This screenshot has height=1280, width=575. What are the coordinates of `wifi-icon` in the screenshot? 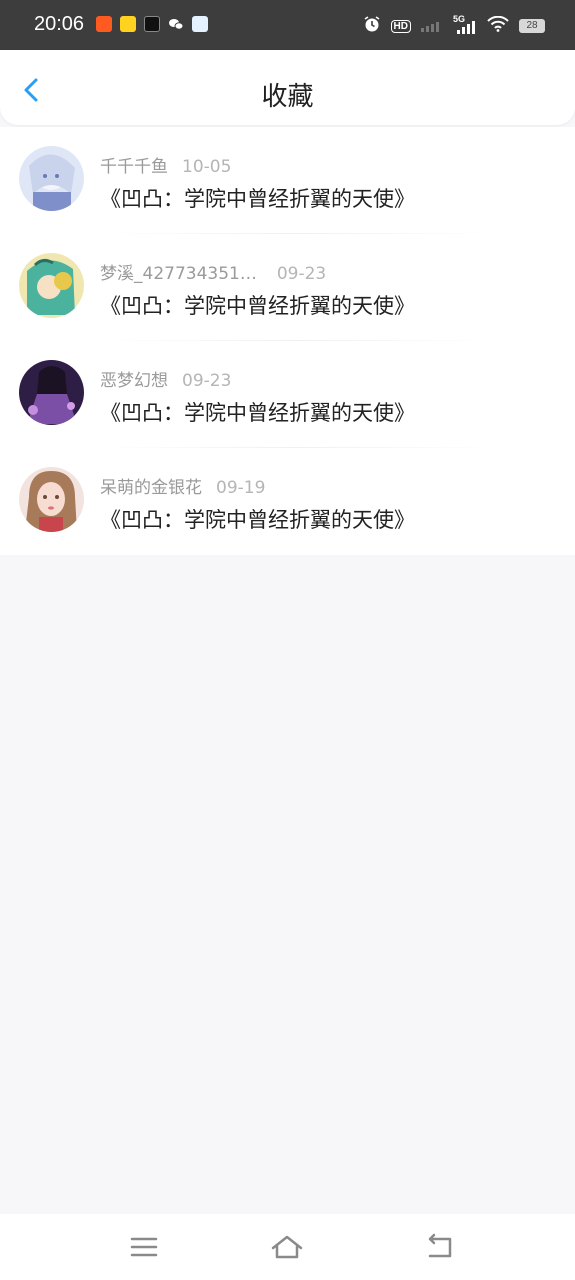 It's located at (498, 25).